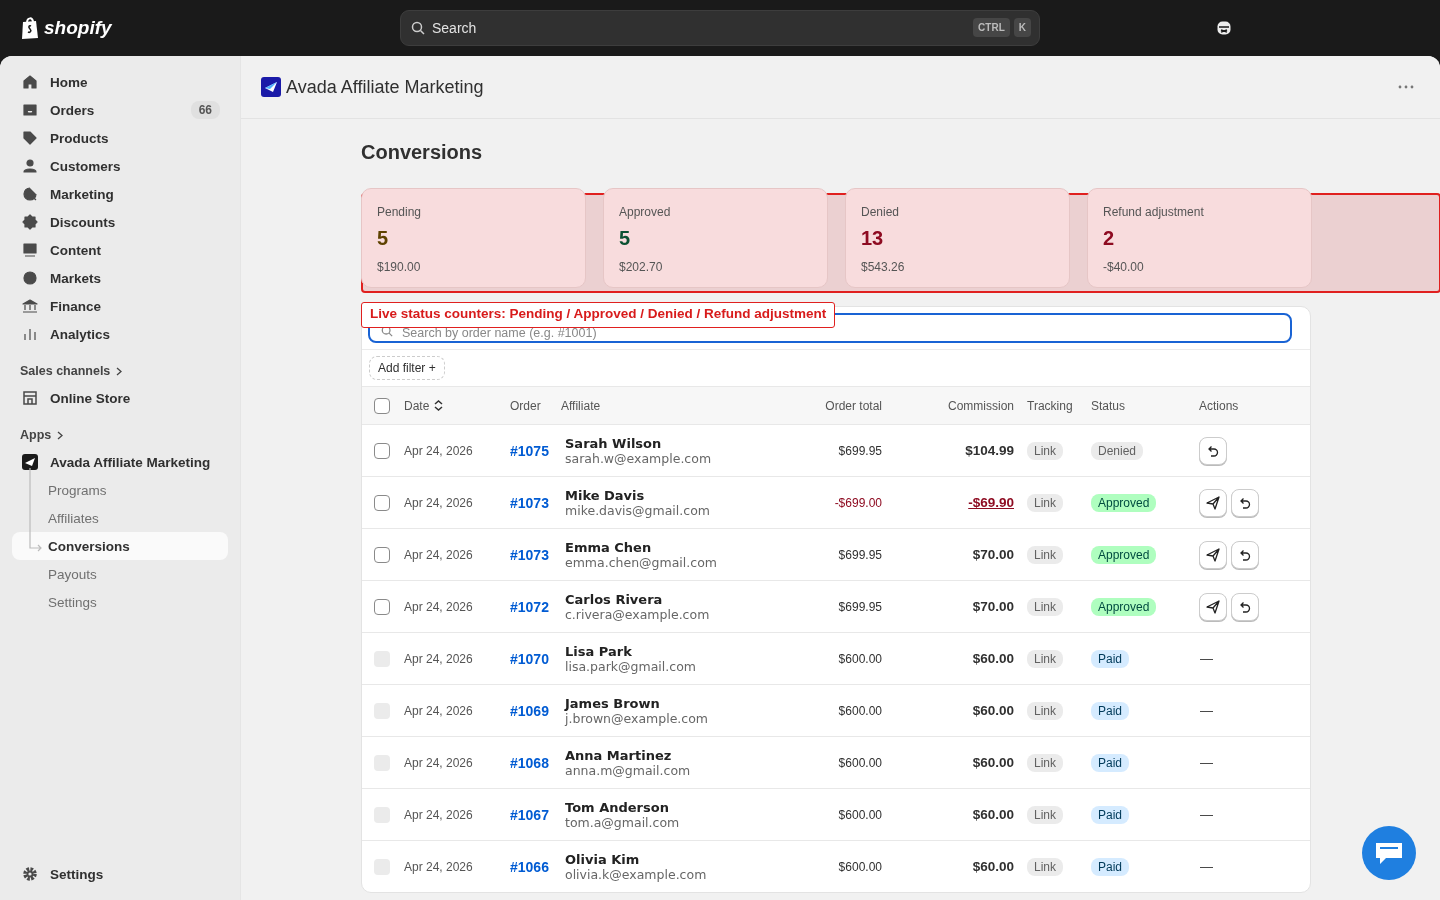 Image resolution: width=1440 pixels, height=900 pixels. What do you see at coordinates (883, 267) in the screenshot?
I see `stat-amount: $543.26` at bounding box center [883, 267].